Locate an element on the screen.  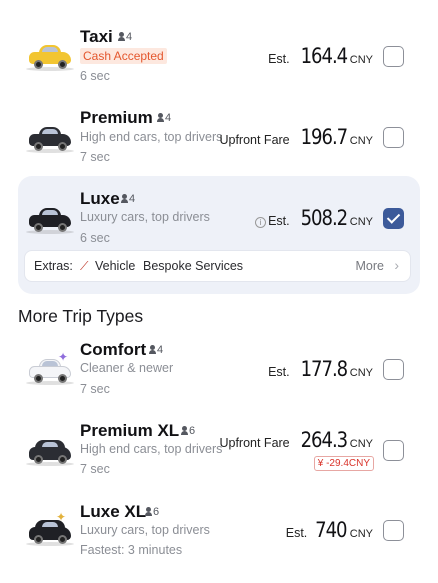
extras-vehicle: Vehicle is located at coordinates (115, 266).